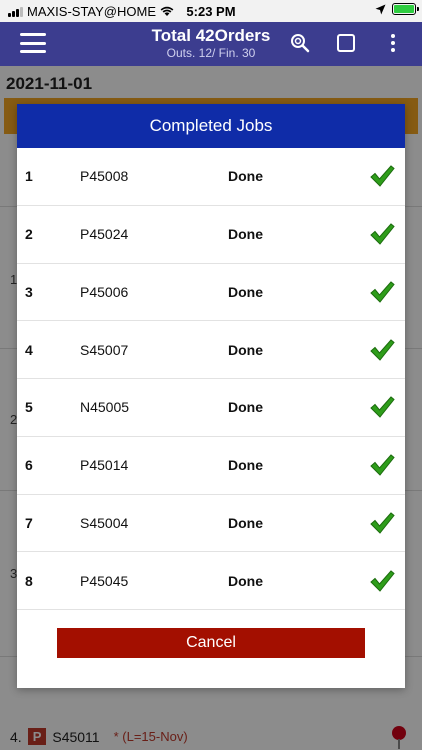 The width and height of the screenshot is (422, 750). Describe the element at coordinates (211, 466) in the screenshot. I see `job-row: 6 P45014 Done` at that location.